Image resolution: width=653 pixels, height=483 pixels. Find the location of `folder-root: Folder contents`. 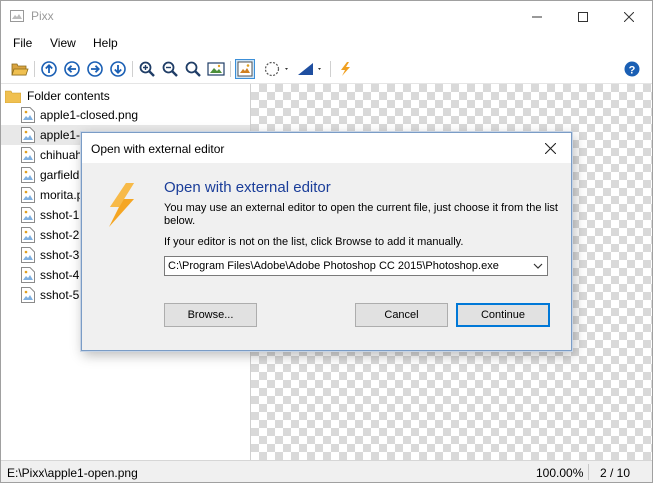

folder-root: Folder contents is located at coordinates (57, 96).